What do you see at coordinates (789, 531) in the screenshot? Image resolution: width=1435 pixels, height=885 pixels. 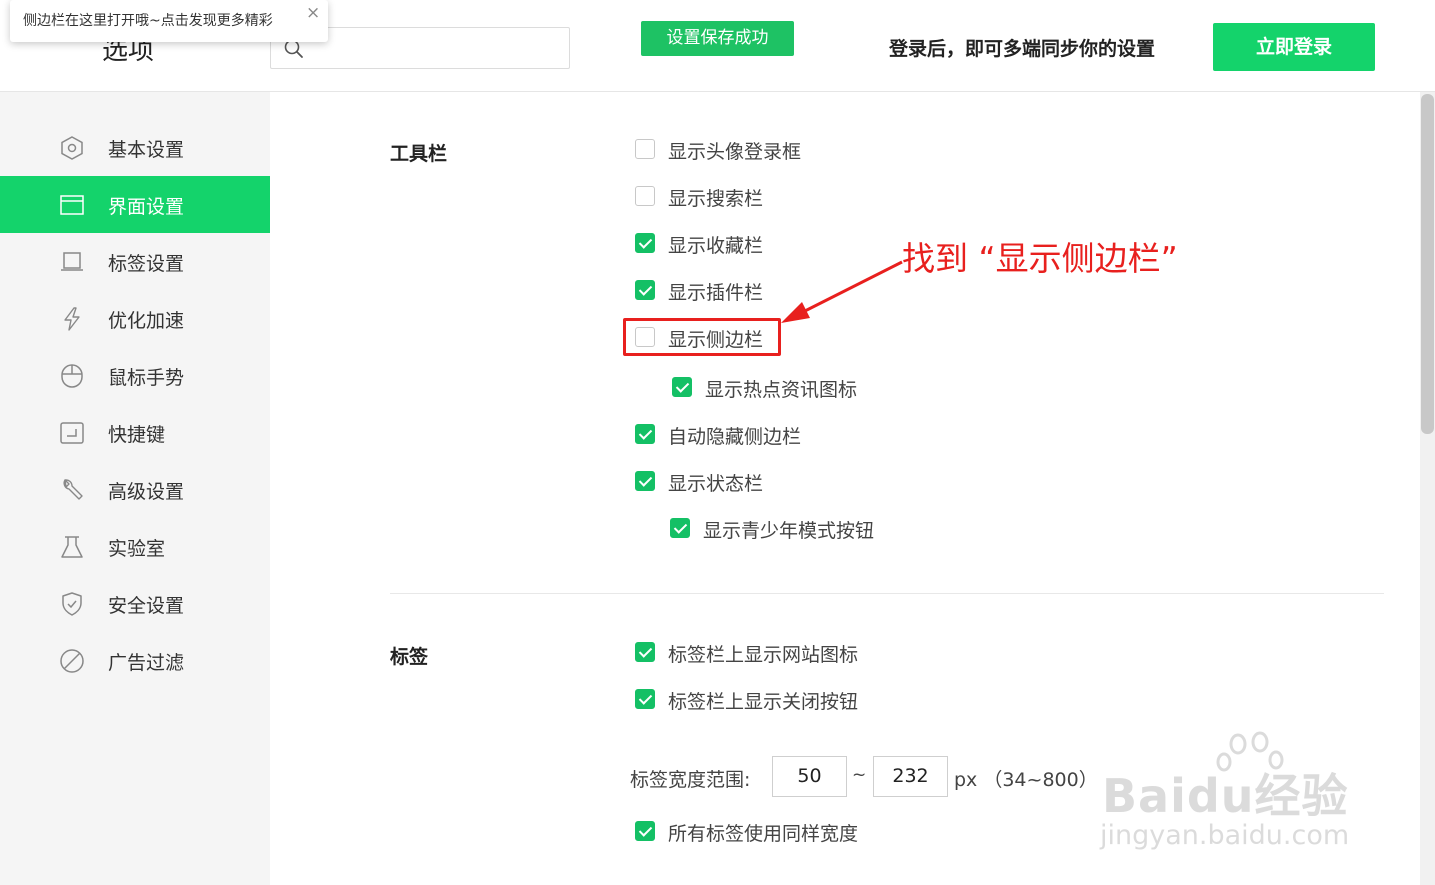 I see `option-label: 显示青少年模式按钮` at bounding box center [789, 531].